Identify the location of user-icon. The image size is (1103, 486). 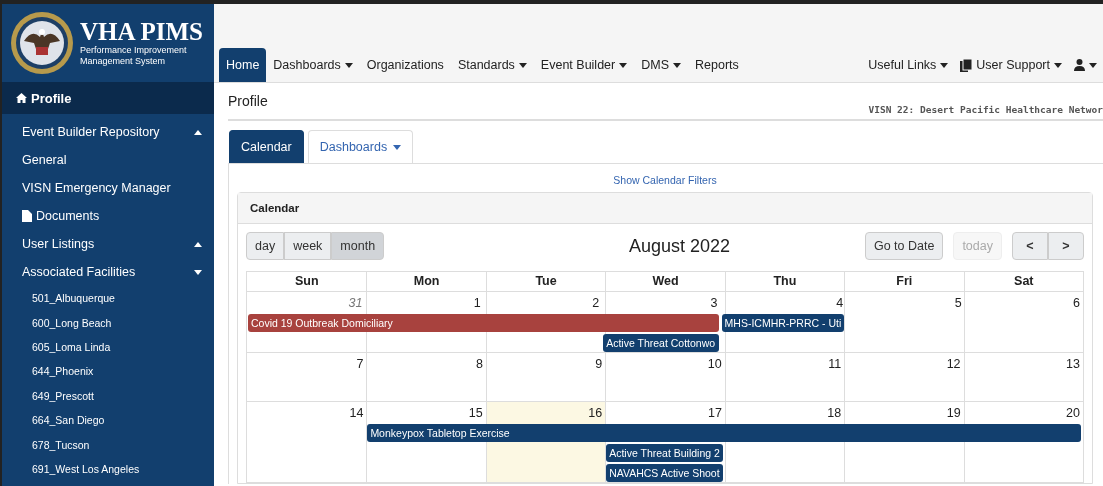
(1079, 65).